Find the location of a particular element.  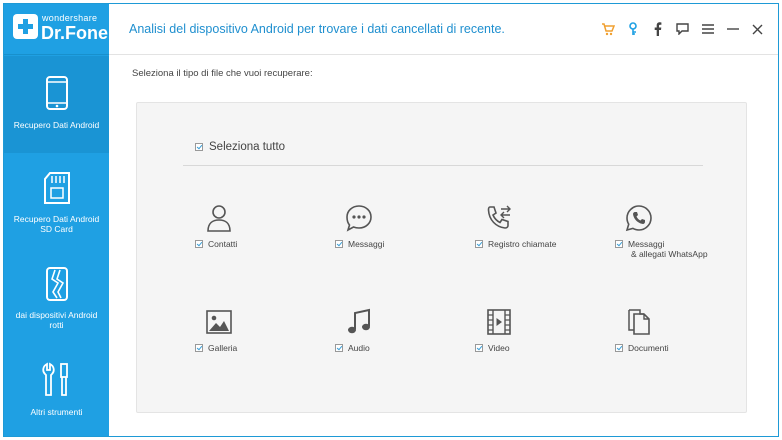

gallery-icon is located at coordinates (219, 322).